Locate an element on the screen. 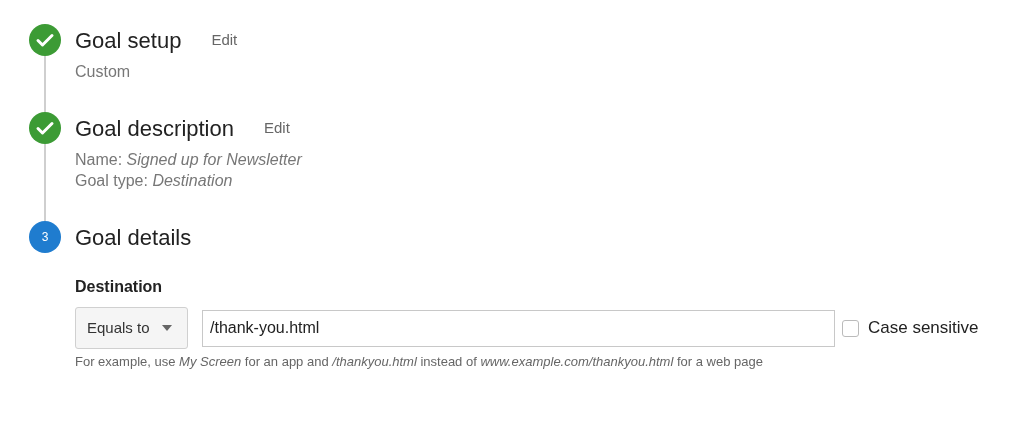 The image size is (1024, 440). summary-text: Goal type: Destination is located at coordinates (154, 181).